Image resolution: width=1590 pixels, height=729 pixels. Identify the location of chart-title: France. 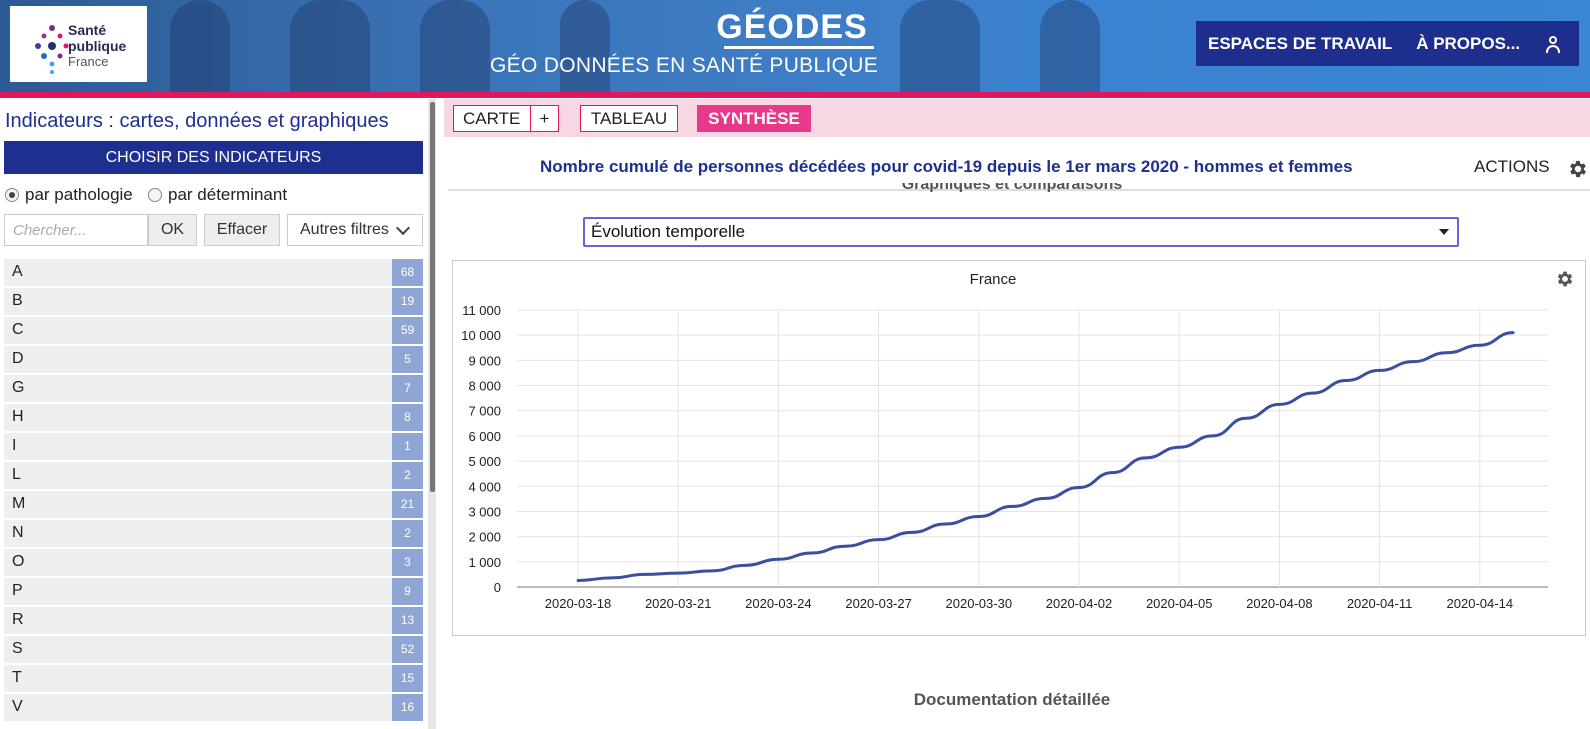
(993, 279).